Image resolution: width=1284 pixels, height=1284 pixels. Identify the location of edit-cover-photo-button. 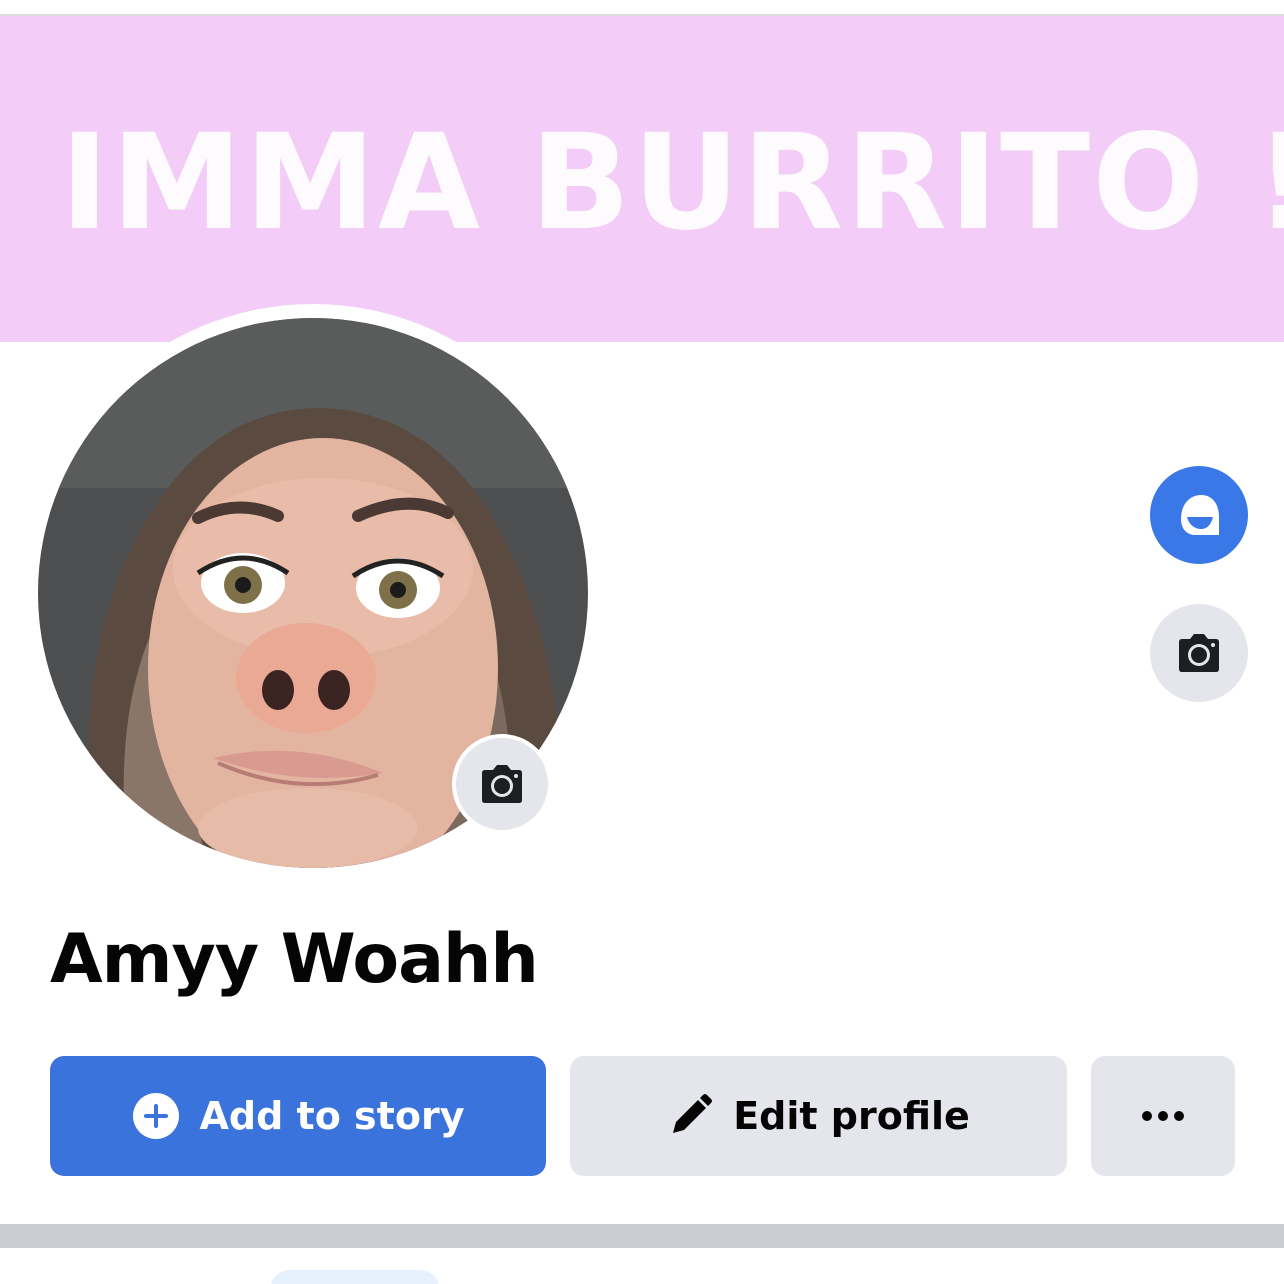
(1199, 653).